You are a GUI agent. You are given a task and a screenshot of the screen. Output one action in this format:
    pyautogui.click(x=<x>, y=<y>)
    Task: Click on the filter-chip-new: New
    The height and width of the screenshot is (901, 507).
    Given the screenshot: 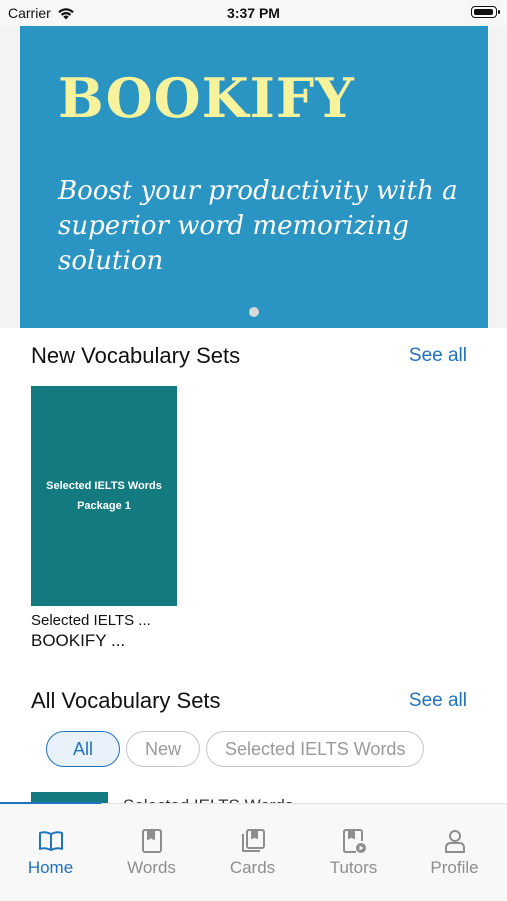 What is the action you would take?
    pyautogui.click(x=163, y=749)
    